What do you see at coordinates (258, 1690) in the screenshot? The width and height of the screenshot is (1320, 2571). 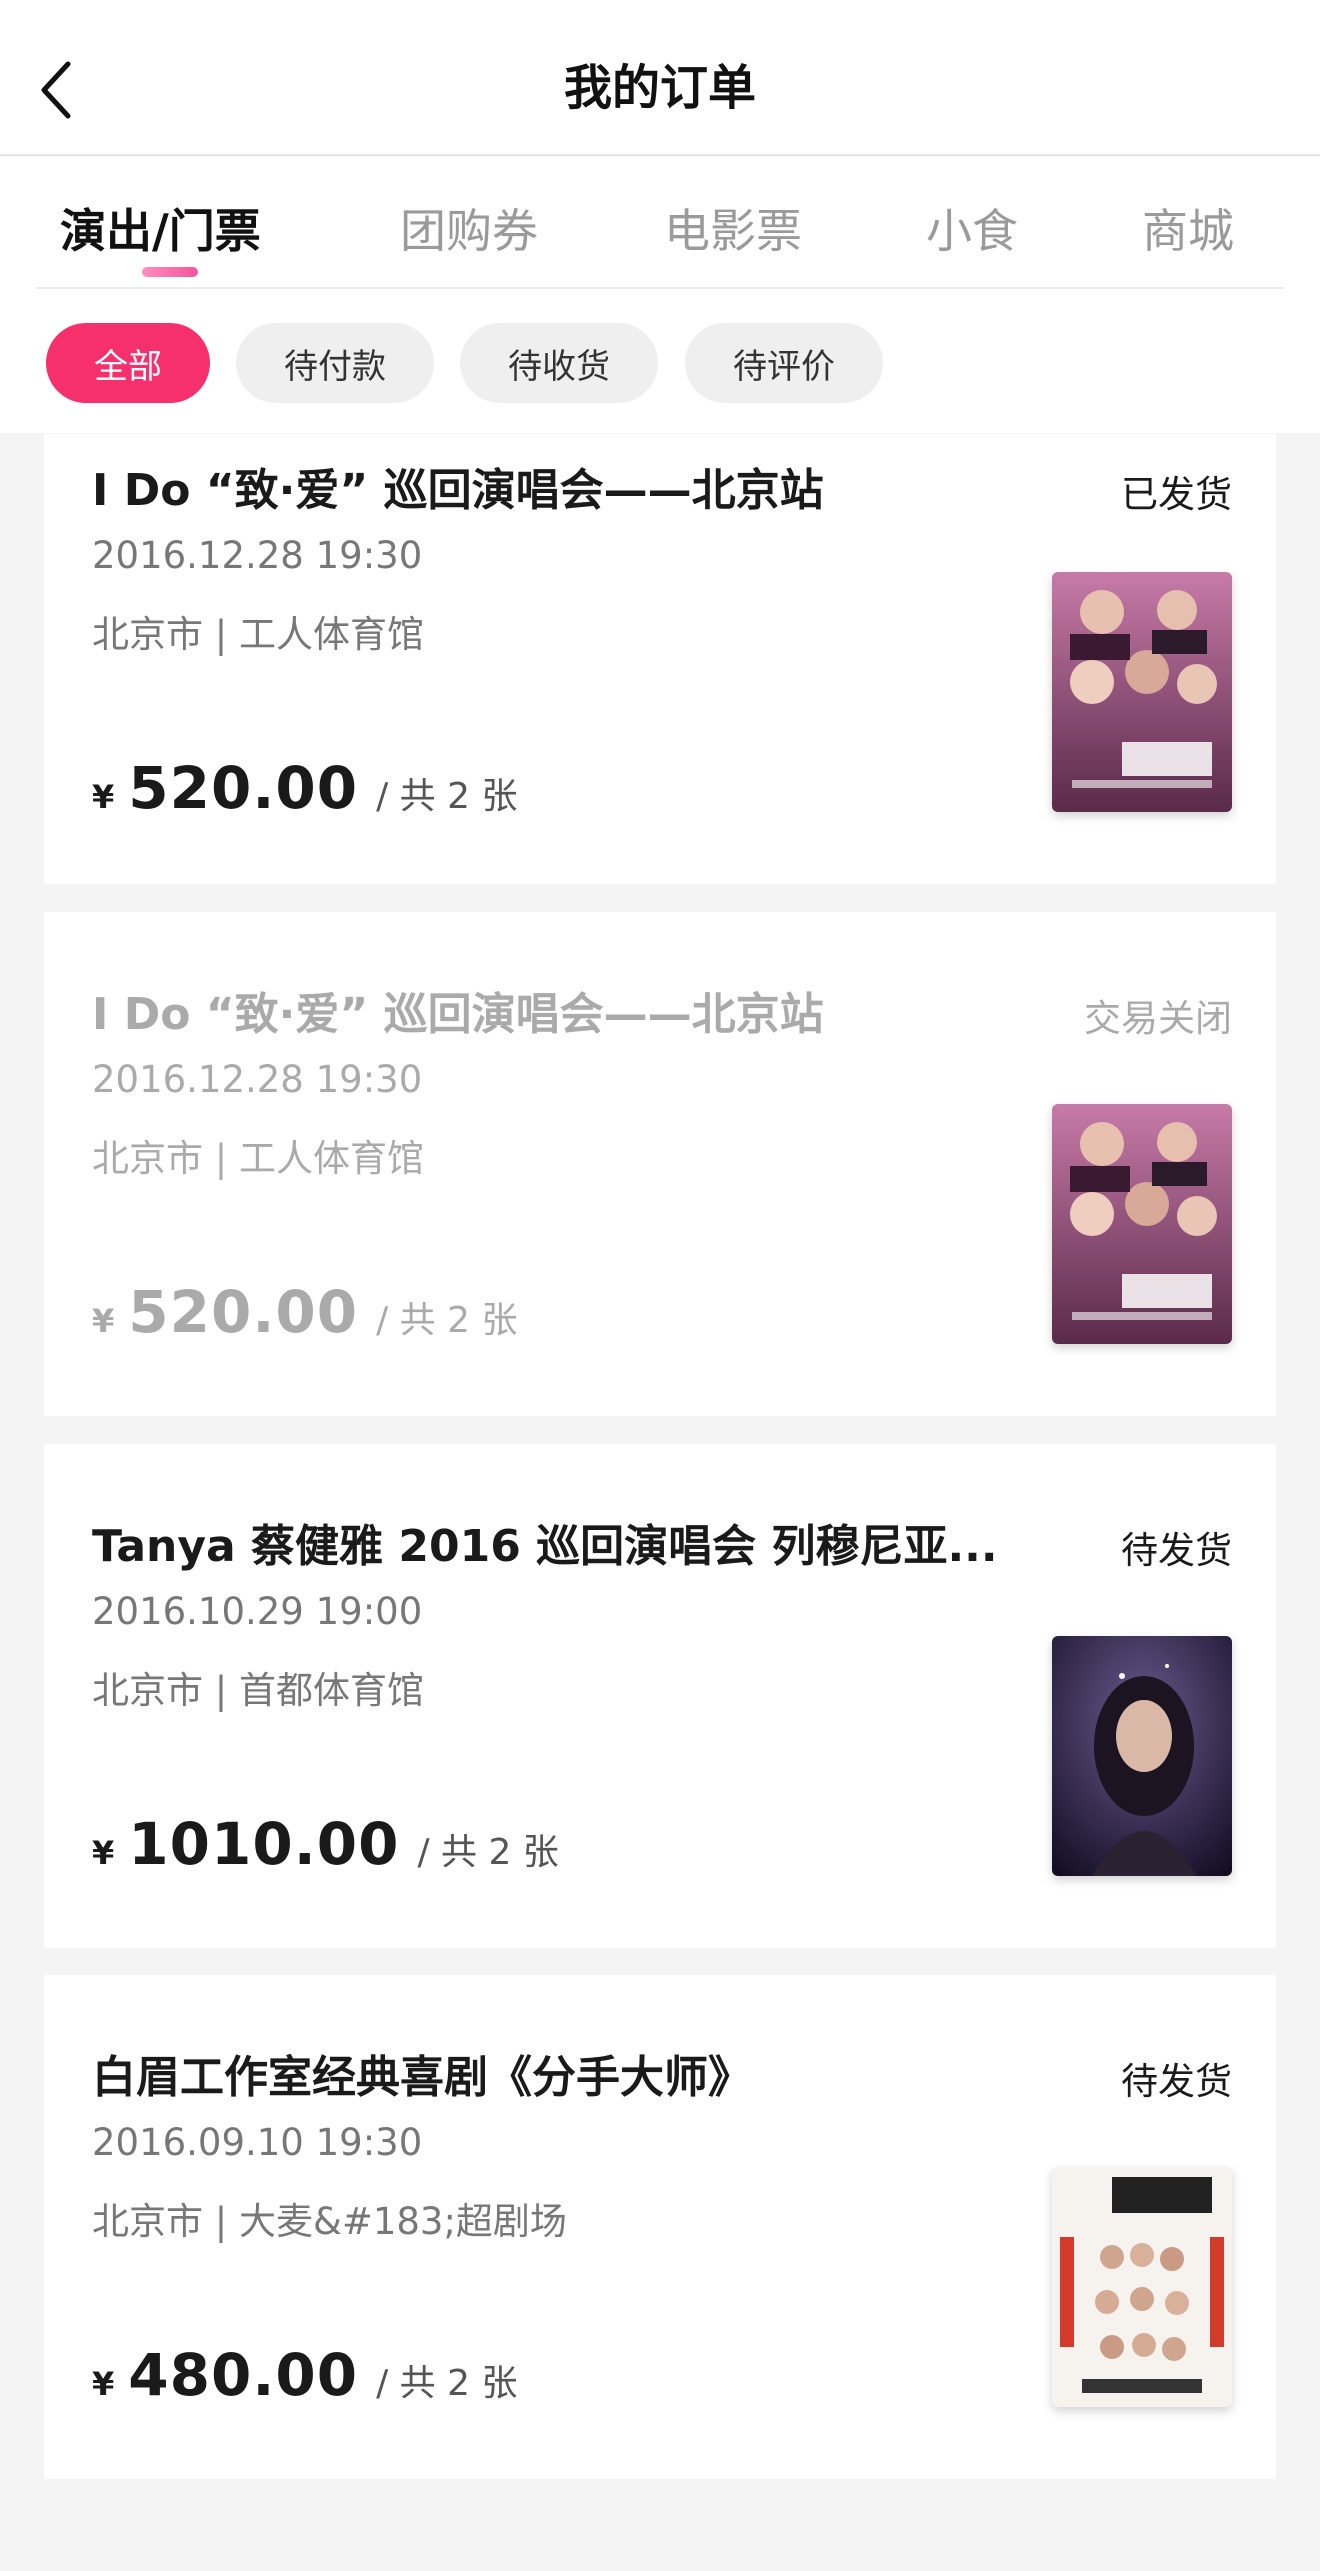 I see `order-venue: 北京市 | 首都体育馆` at bounding box center [258, 1690].